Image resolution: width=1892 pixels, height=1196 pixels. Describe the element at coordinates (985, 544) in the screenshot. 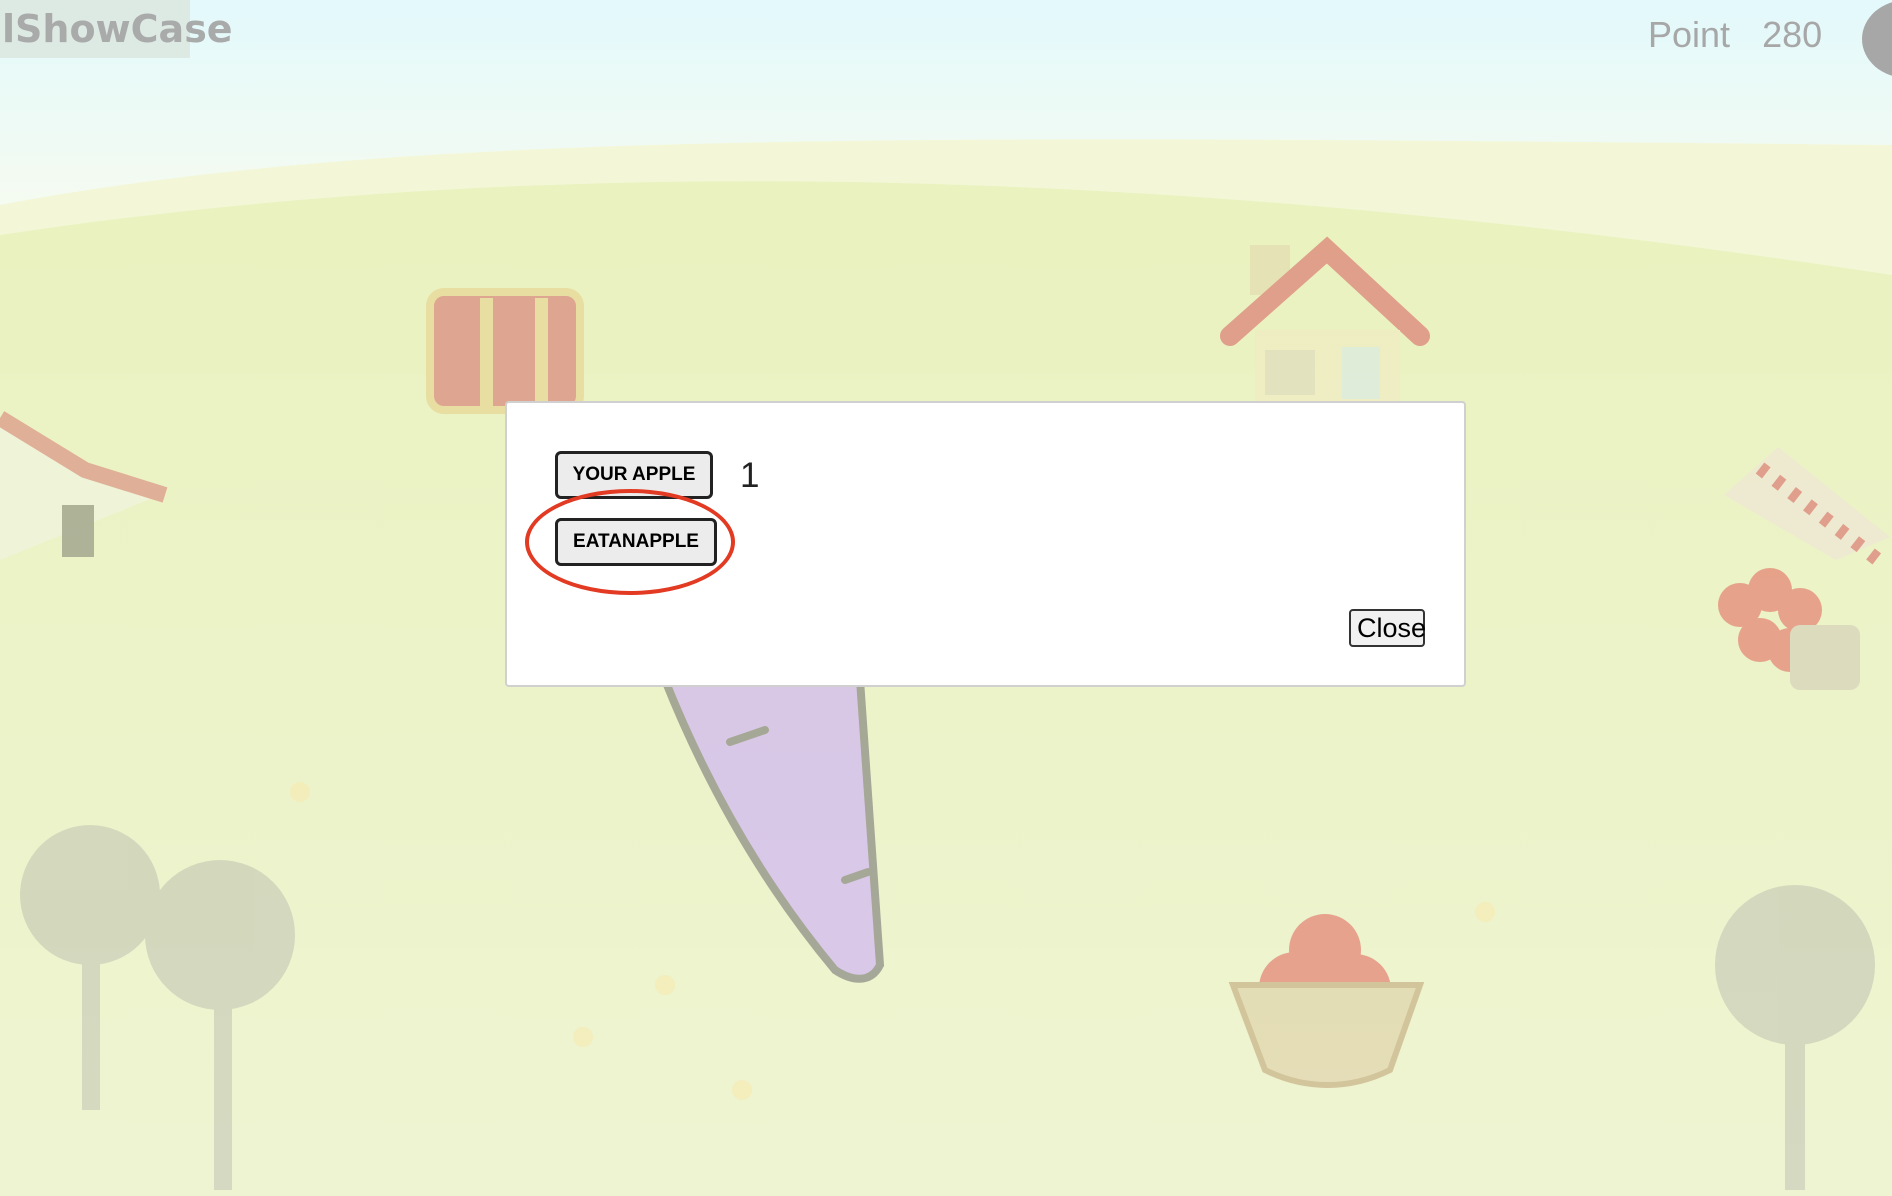

I see `apple-dialog: YOUR APPLE 1 EATANAPPLE Close` at that location.